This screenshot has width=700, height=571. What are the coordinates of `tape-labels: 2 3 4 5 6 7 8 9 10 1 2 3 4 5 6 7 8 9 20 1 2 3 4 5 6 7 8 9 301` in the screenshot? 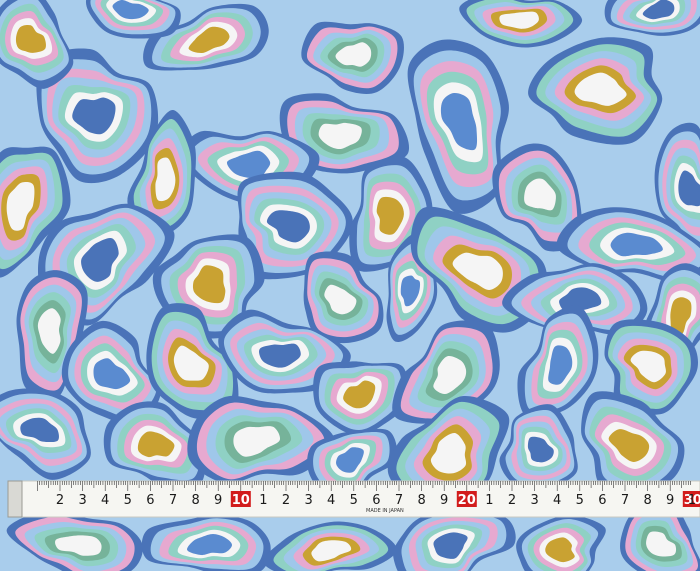 It's located at (378, 499).